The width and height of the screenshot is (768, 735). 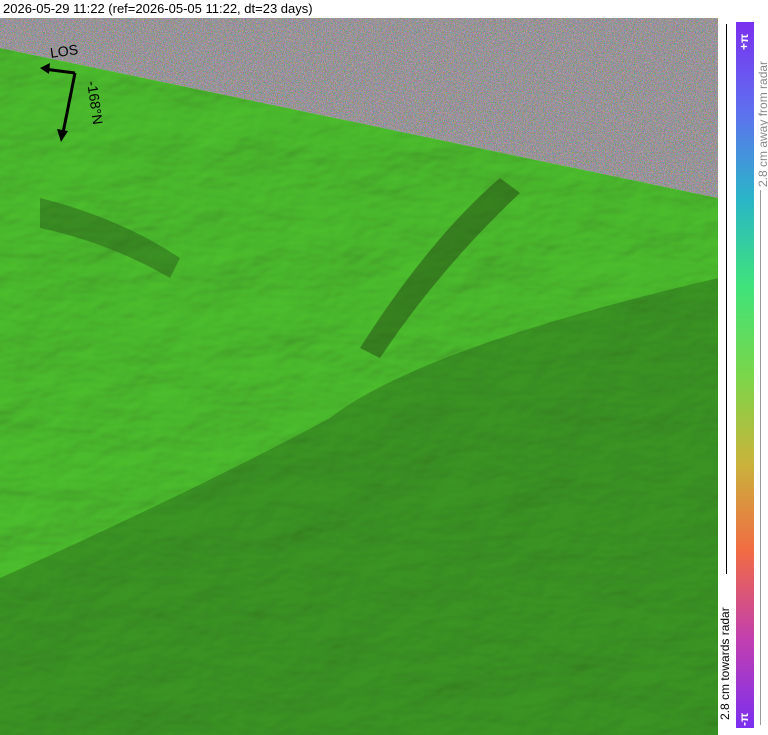 I want to click on away-radar-arrow, so click(x=760, y=457).